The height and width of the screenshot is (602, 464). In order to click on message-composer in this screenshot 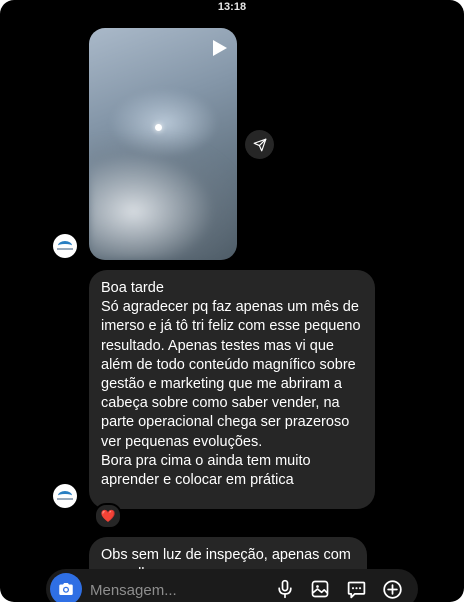, I will do `click(232, 585)`.